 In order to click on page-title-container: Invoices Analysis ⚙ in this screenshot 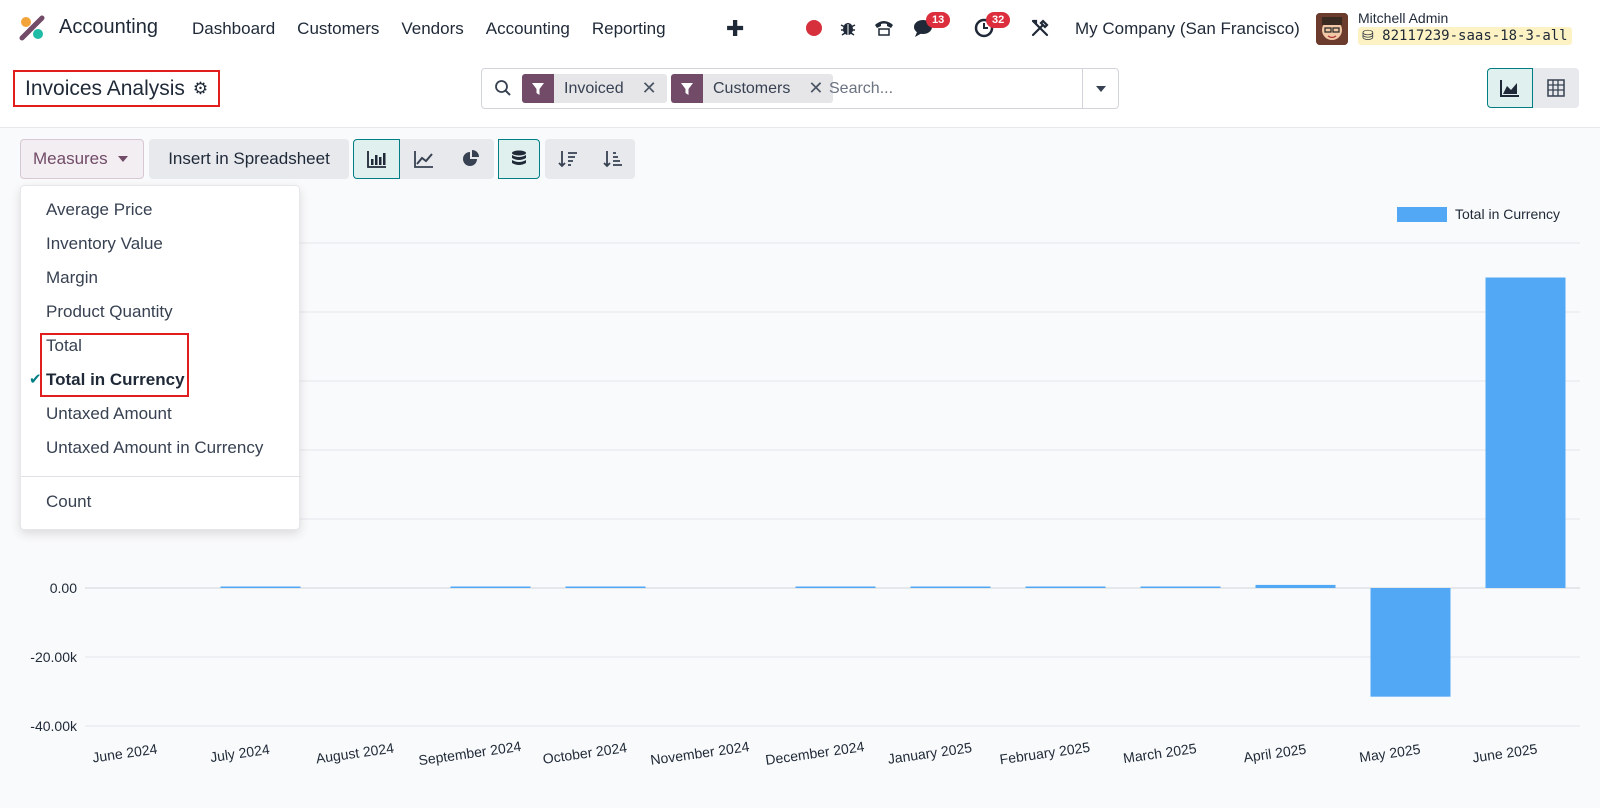, I will do `click(117, 88)`.